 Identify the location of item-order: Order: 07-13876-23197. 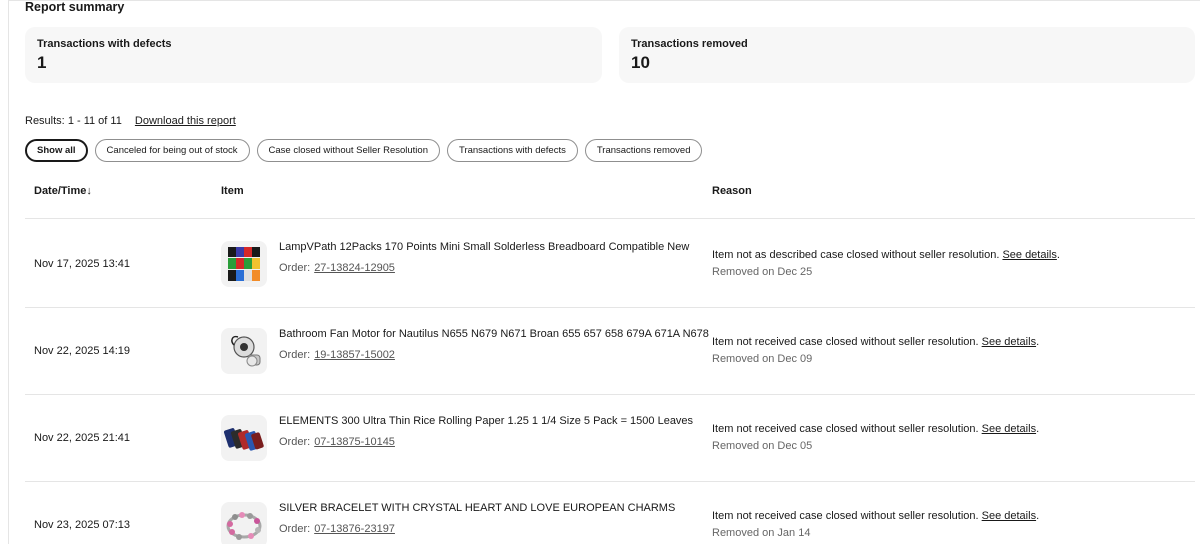
(337, 529).